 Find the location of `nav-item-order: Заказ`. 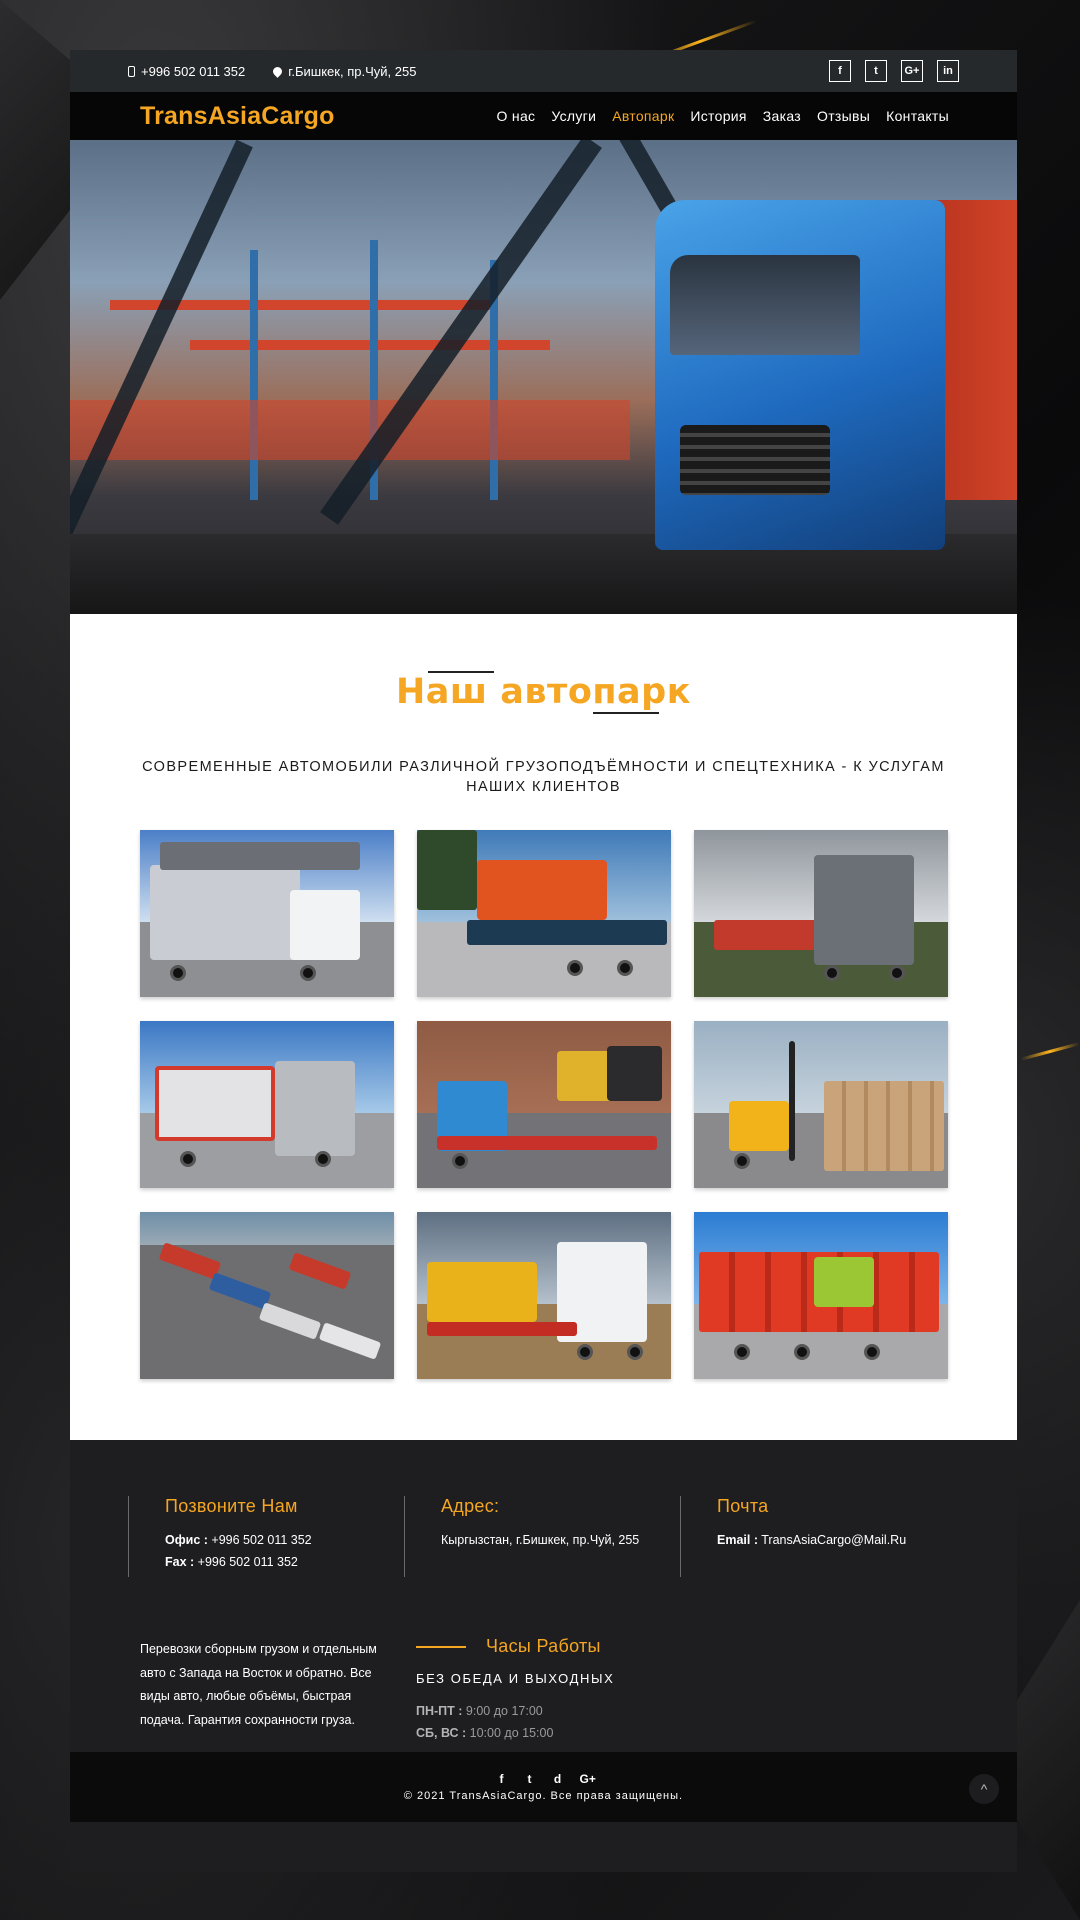

nav-item-order: Заказ is located at coordinates (782, 116).